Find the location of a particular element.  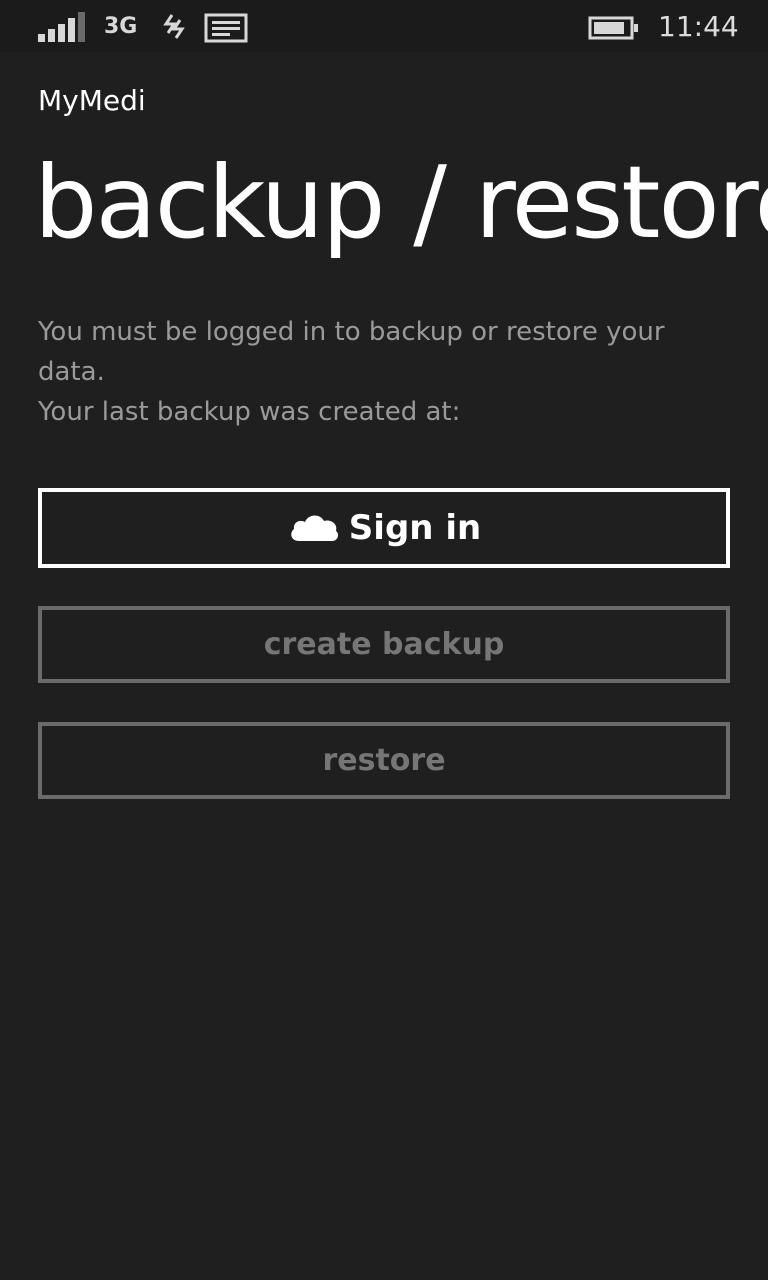

page-title: backup / restore is located at coordinates (401, 202).